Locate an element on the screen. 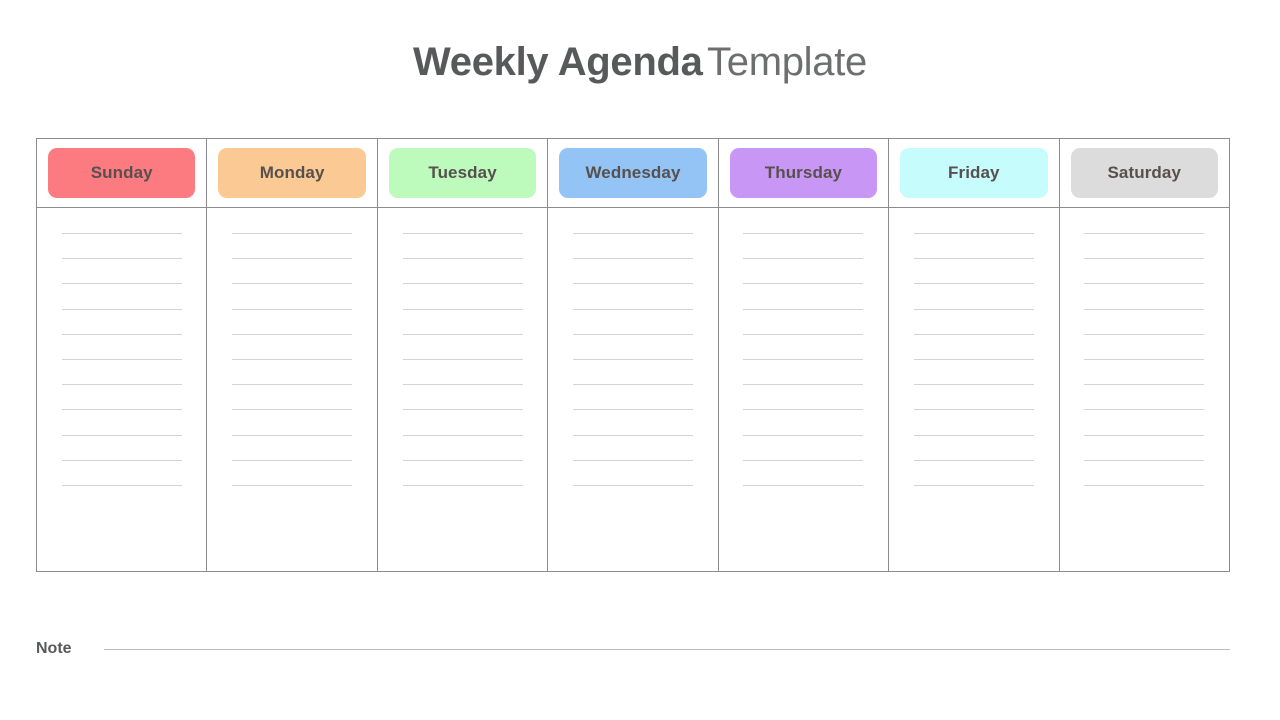 The height and width of the screenshot is (720, 1280). day-column-tuesday: Tuesday is located at coordinates (463, 355).